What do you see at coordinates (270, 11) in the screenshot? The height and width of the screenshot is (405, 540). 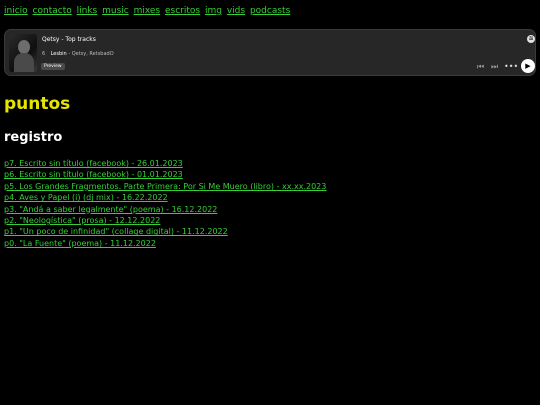 I see `nav-link-podcasts: podcasts` at bounding box center [270, 11].